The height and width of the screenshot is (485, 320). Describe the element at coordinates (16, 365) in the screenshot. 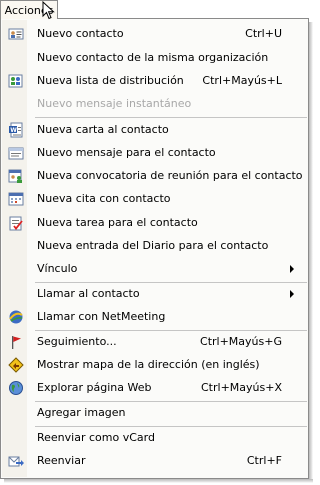

I see `map-sign-icon` at that location.